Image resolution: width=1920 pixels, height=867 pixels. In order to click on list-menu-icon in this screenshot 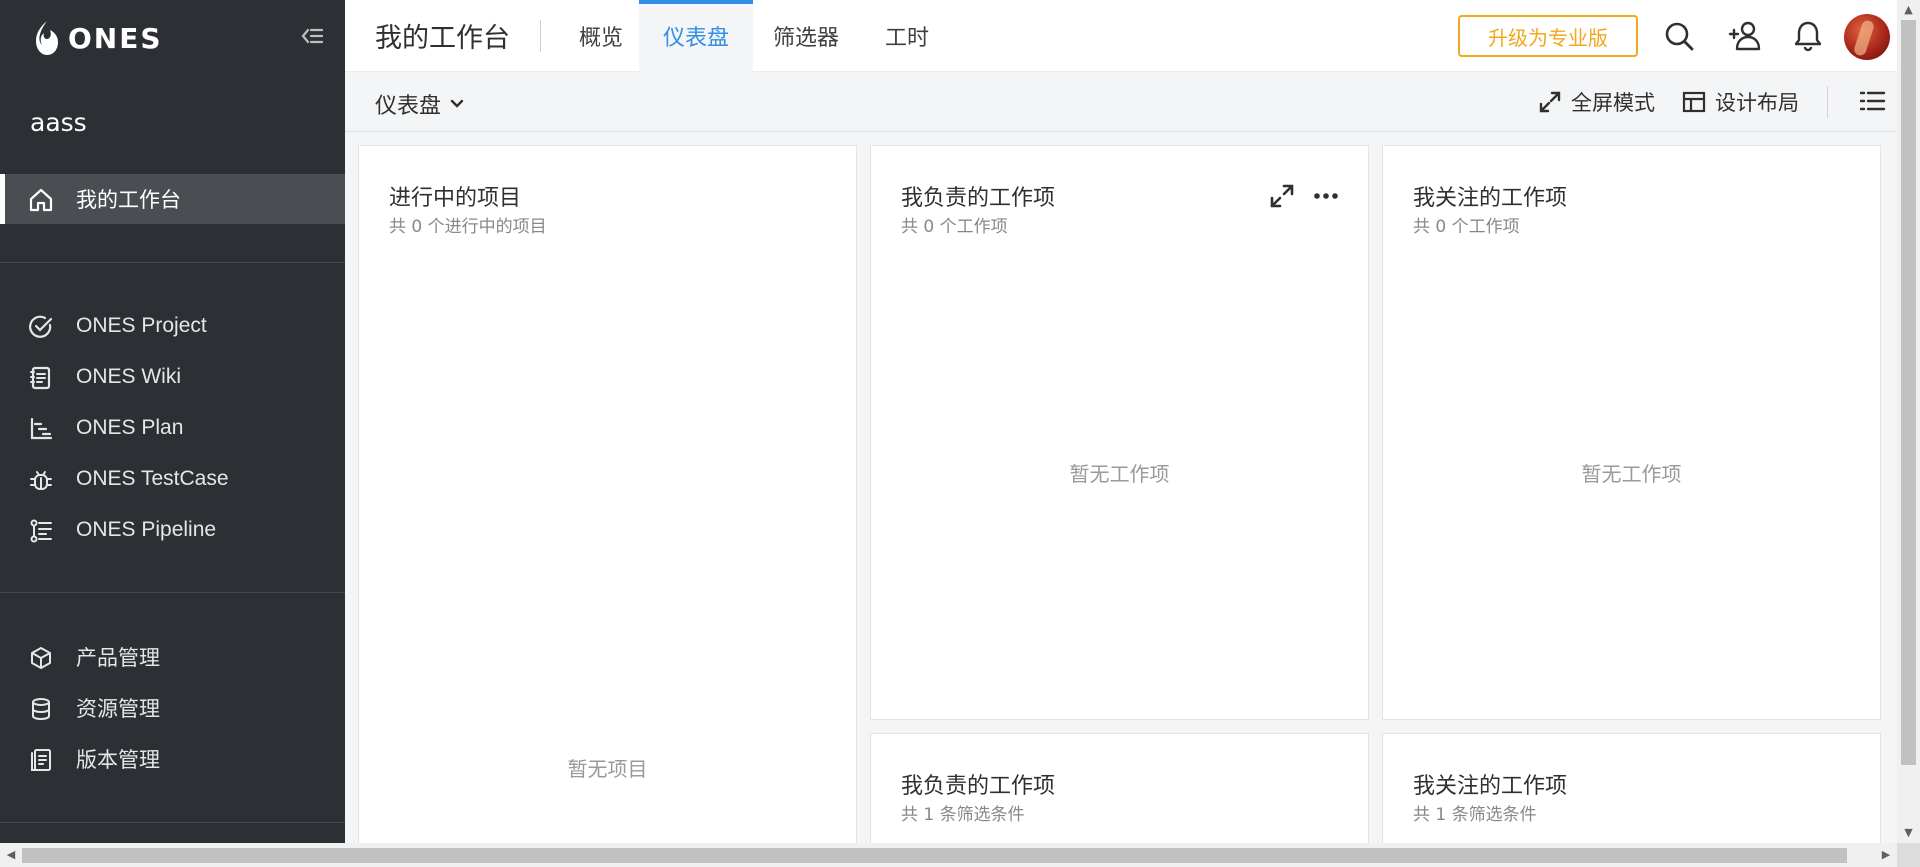, I will do `click(1872, 101)`.